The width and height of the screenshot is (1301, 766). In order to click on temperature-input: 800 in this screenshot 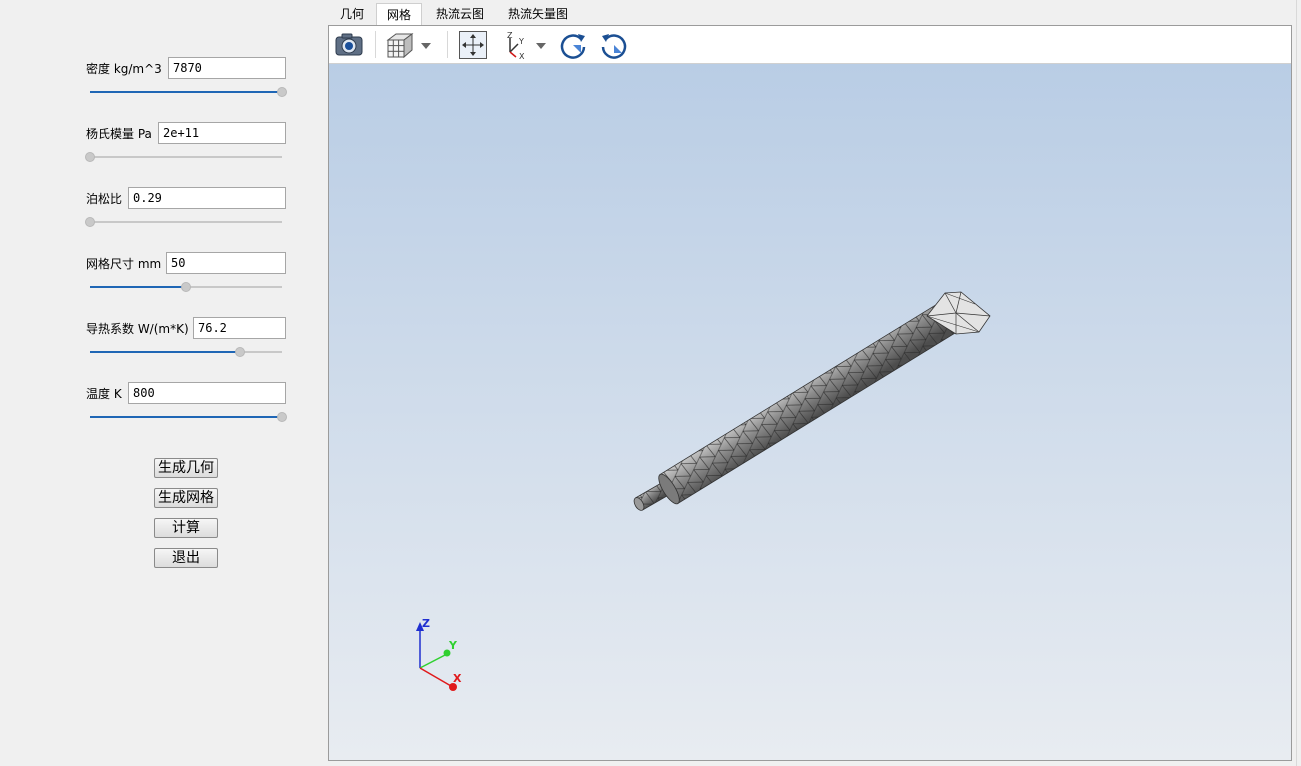, I will do `click(207, 393)`.